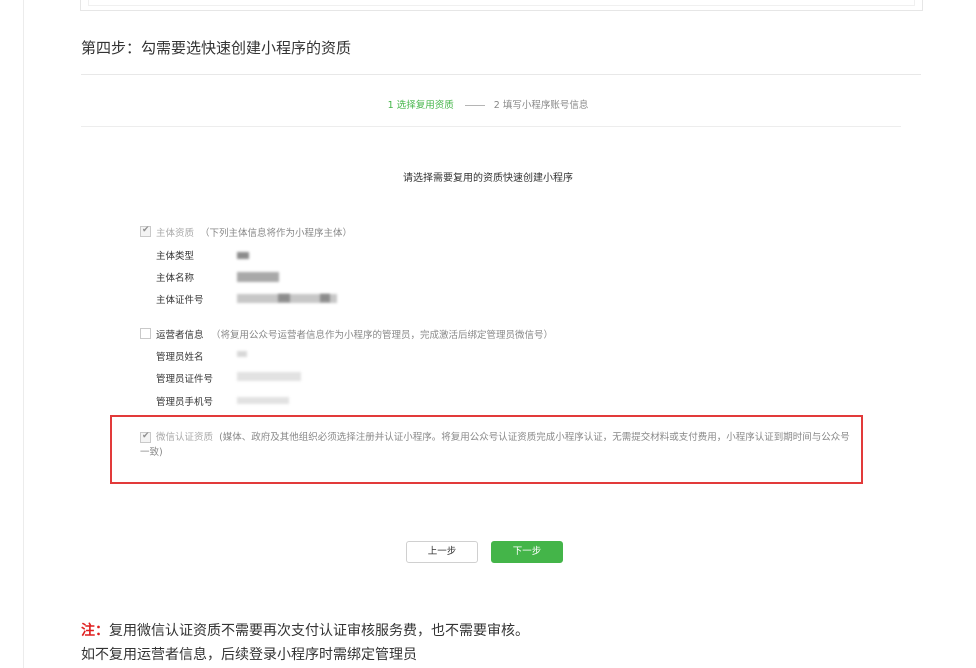 The height and width of the screenshot is (668, 976). Describe the element at coordinates (180, 335) in the screenshot. I see `operator-label: 运营者信息` at that location.